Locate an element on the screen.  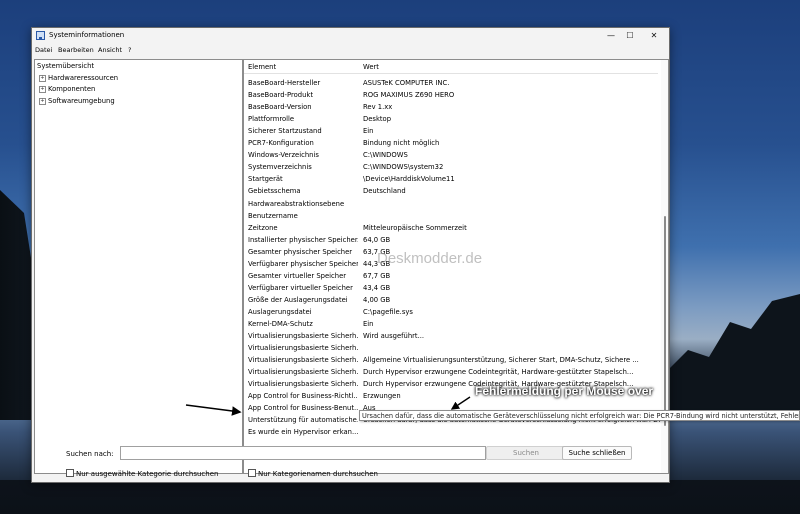
cell-value: ASUSTeK COMPUTER INC. is located at coordinates (406, 83).